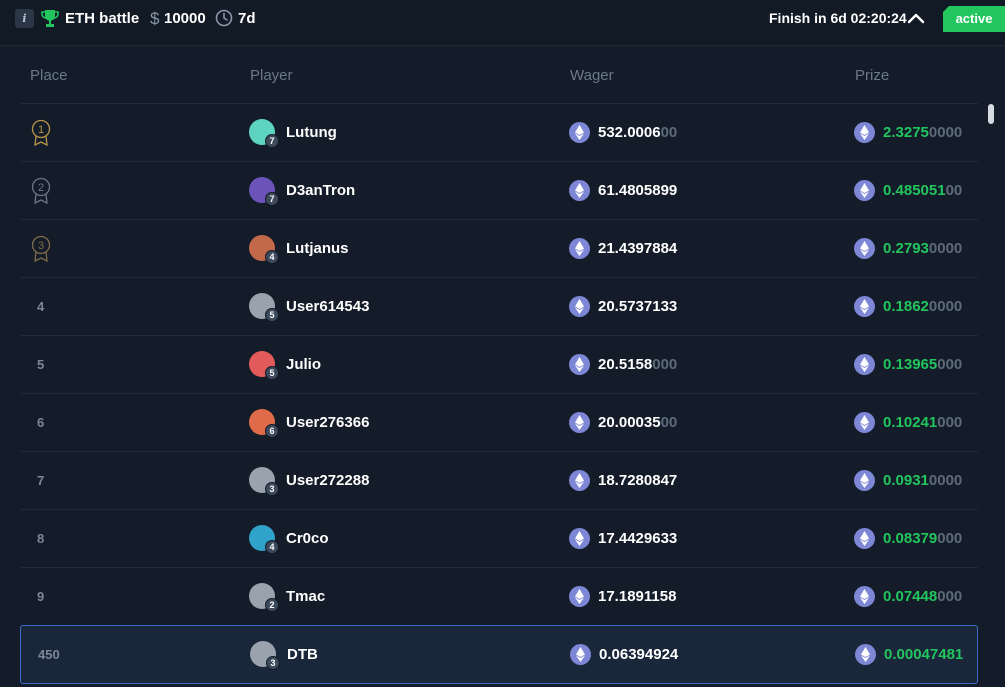  Describe the element at coordinates (638, 364) in the screenshot. I see `wager-value: 20.5158000` at that location.